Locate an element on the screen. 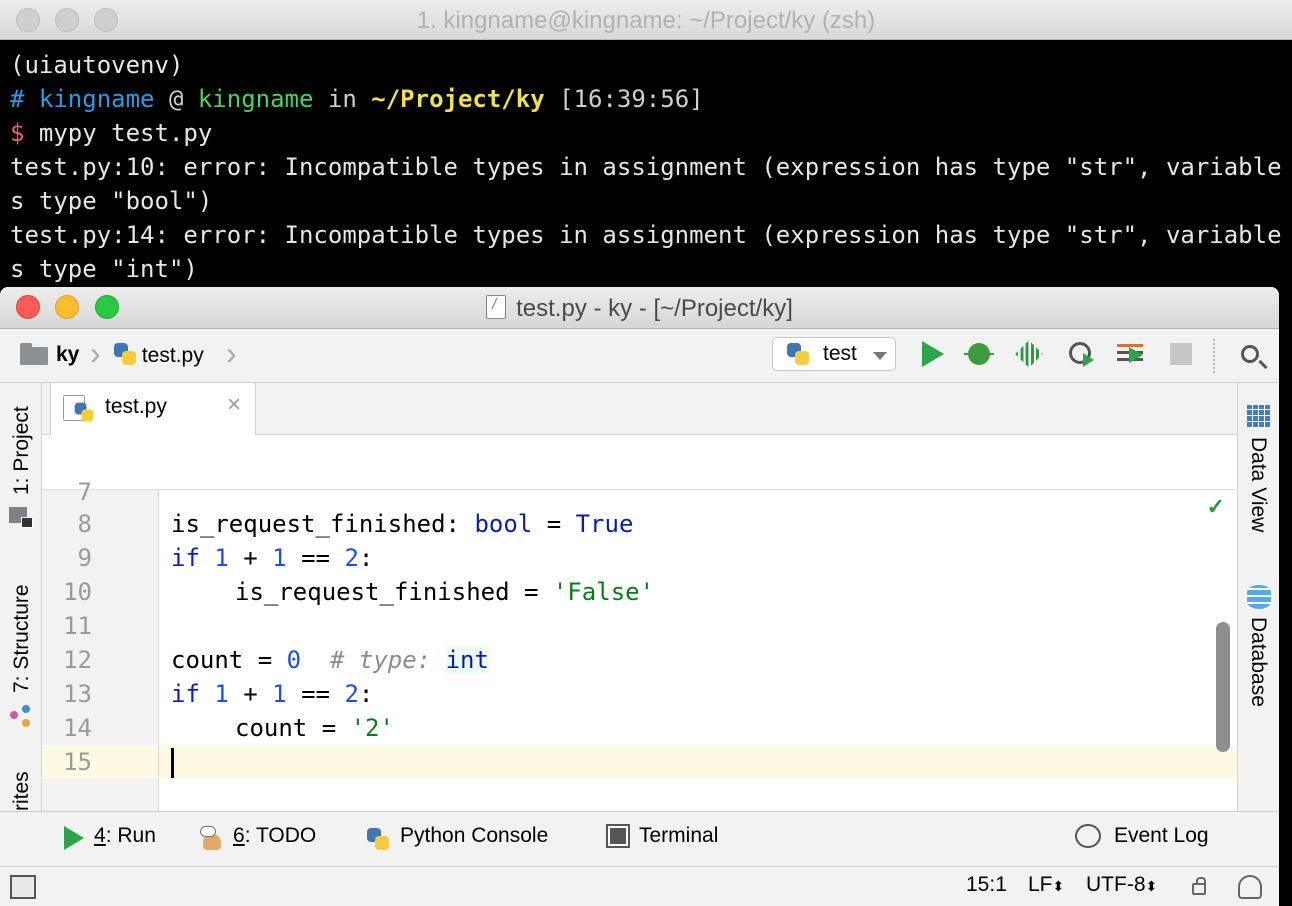  error-line: s type "bool") is located at coordinates (111, 201).